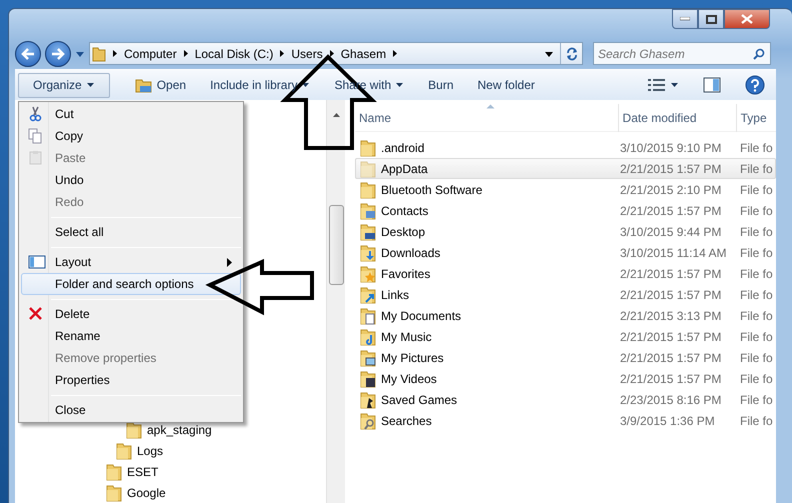  I want to click on menu-item: Select all, so click(131, 232).